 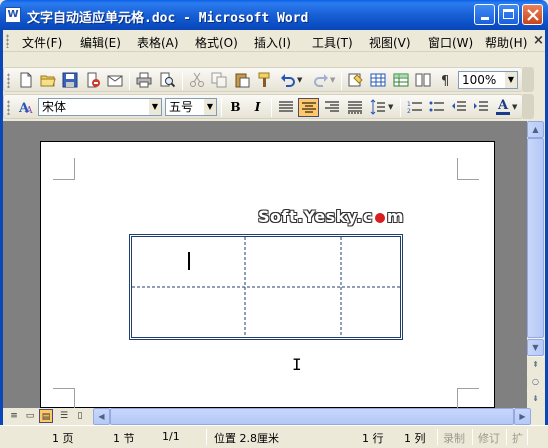 I want to click on menu-grip, so click(x=7, y=41).